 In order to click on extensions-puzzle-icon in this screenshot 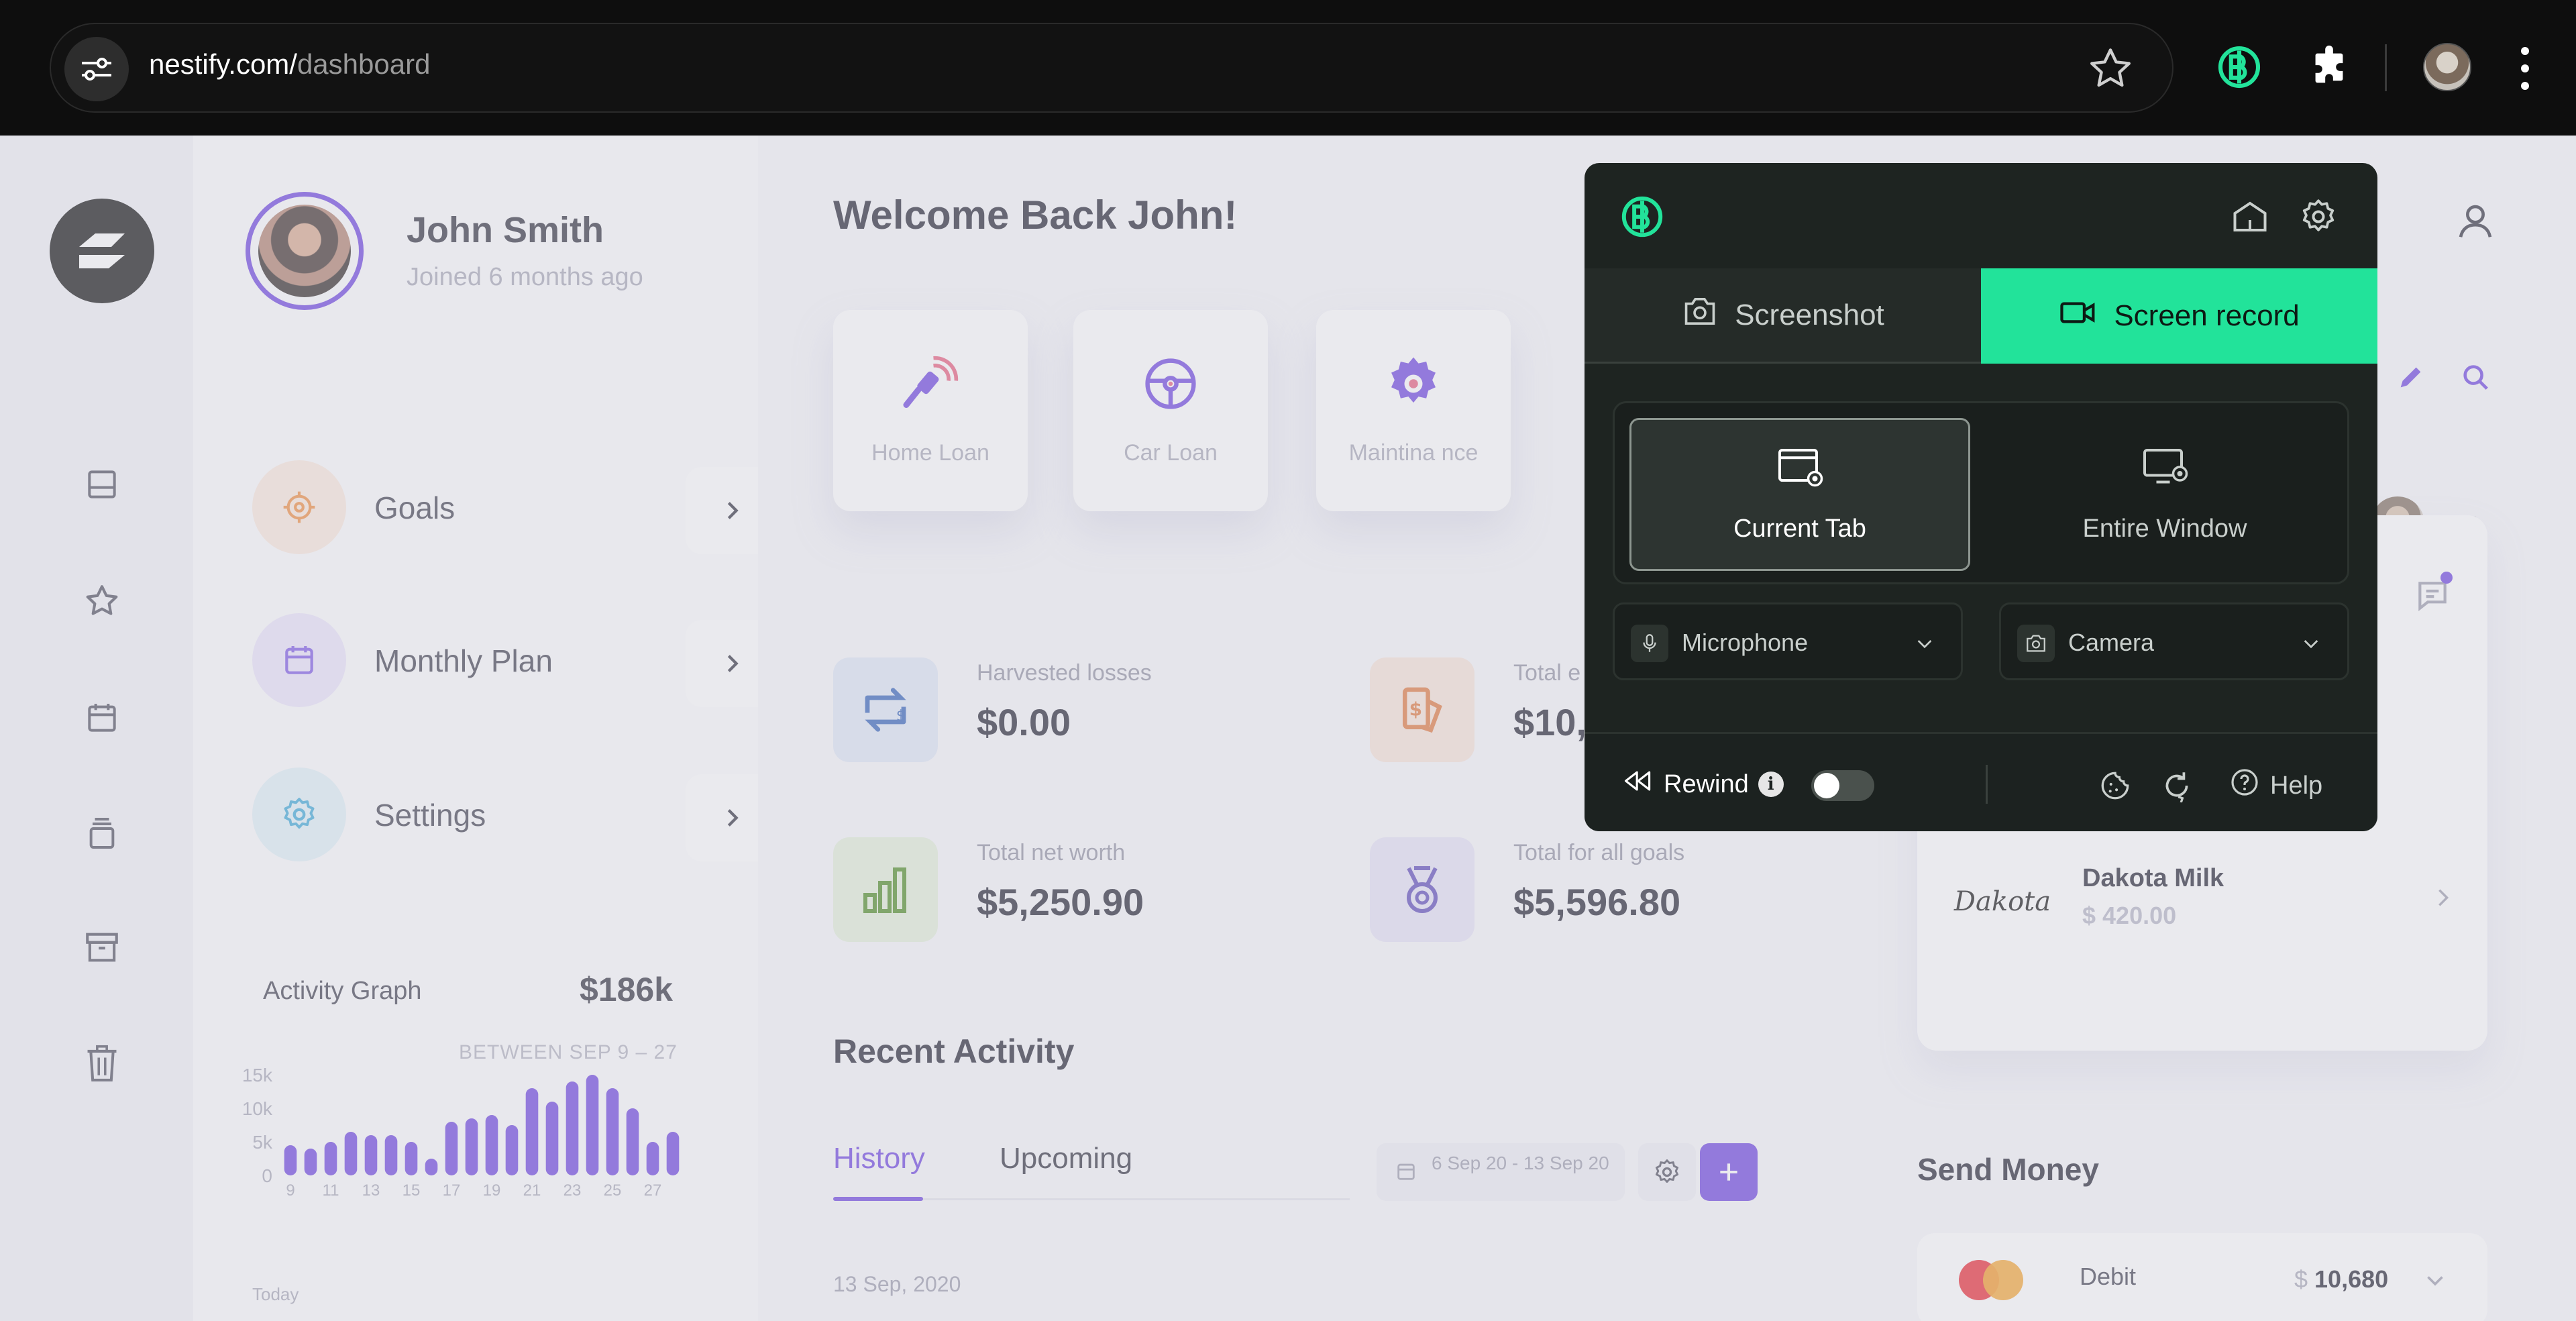, I will do `click(2329, 67)`.